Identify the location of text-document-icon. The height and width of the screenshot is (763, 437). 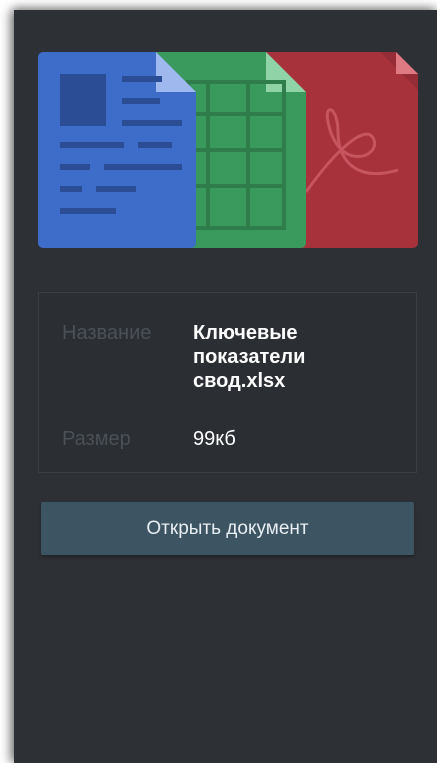
(117, 150).